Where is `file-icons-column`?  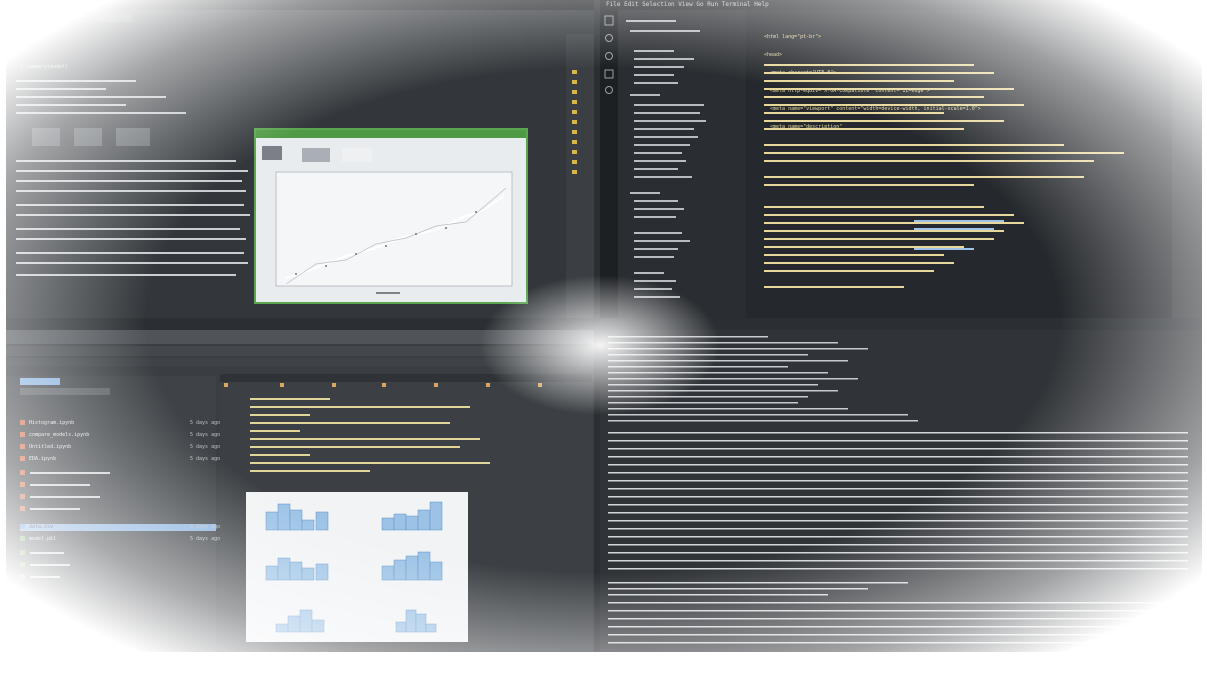 file-icons-column is located at coordinates (574, 122).